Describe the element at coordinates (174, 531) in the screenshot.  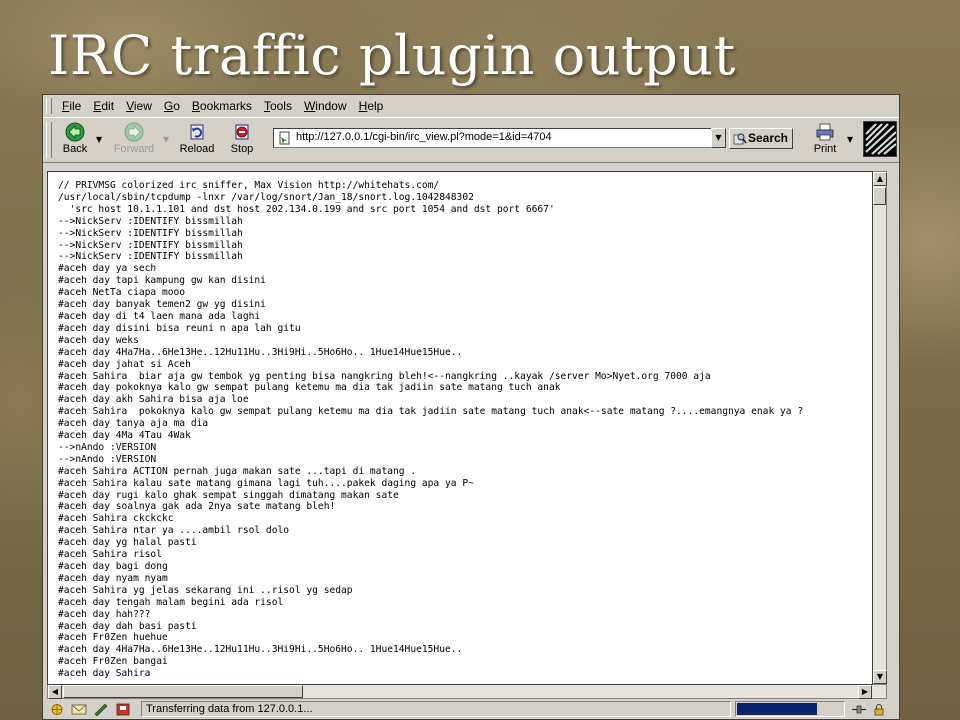
I see `irc-log-line: #aceh Sahira ntar ya ....ambil rsol dolo` at that location.